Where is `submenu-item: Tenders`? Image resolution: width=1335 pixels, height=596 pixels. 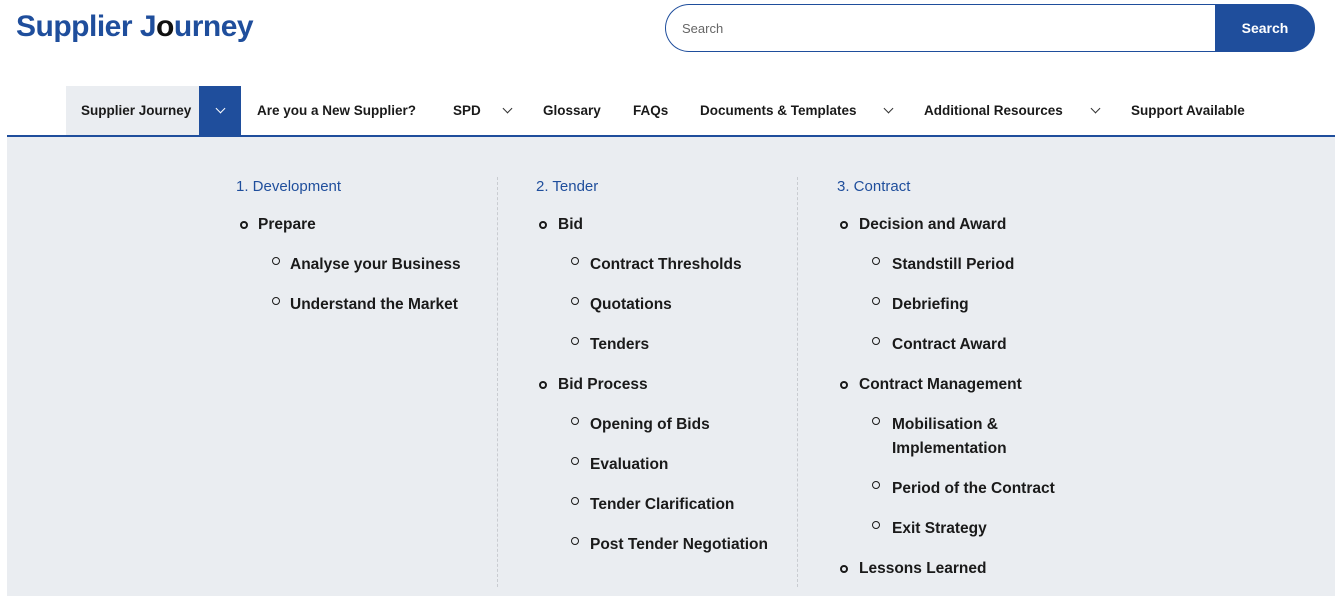 submenu-item: Tenders is located at coordinates (619, 345).